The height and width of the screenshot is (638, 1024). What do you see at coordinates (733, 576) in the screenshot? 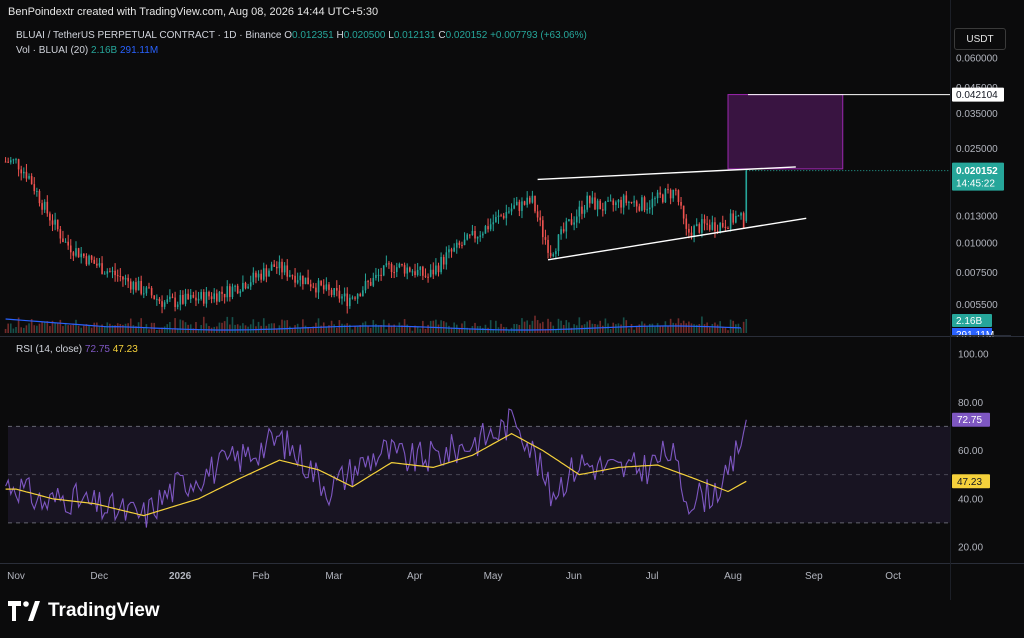
I see `time-tick-label: Aug` at bounding box center [733, 576].